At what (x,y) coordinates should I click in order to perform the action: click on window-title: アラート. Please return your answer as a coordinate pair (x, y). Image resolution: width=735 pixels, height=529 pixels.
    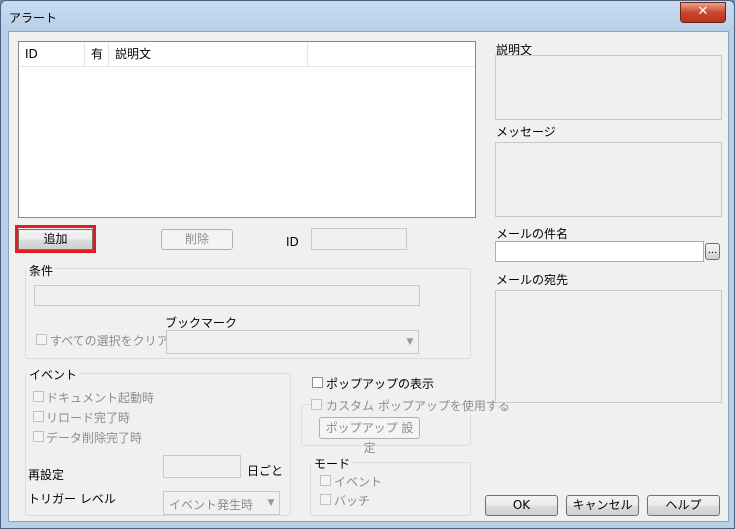
    Looking at the image, I should click on (33, 18).